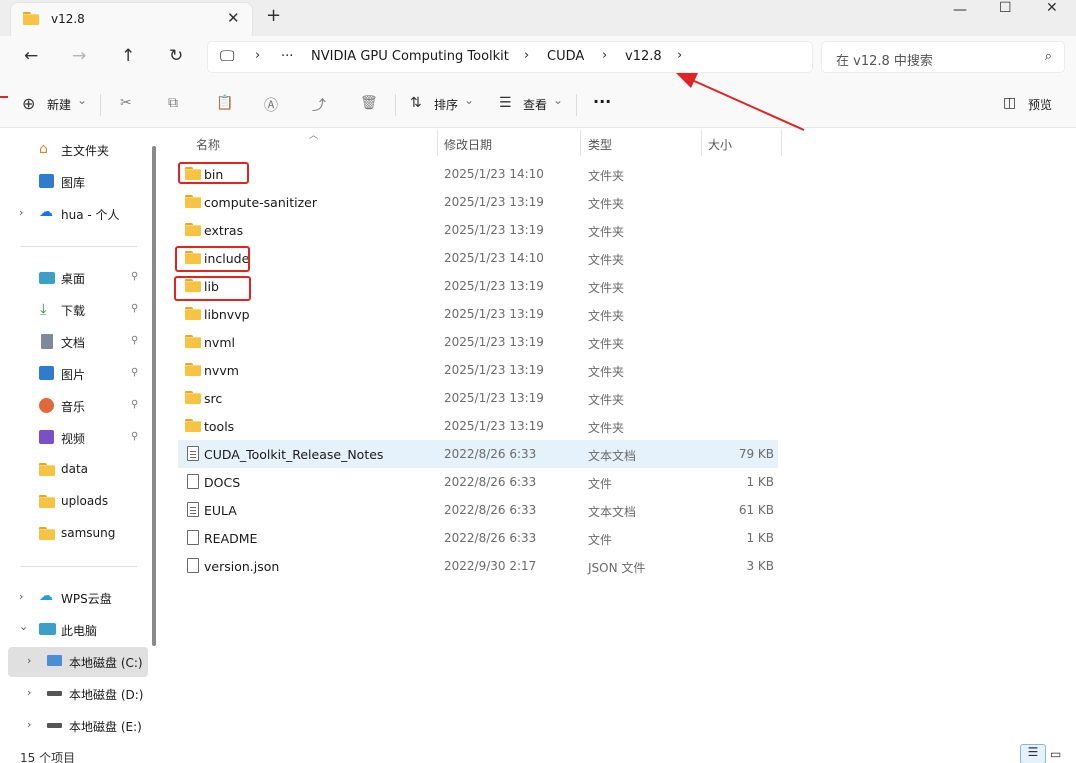 The image size is (1076, 763). What do you see at coordinates (446, 104) in the screenshot?
I see `sort-button: 排序` at bounding box center [446, 104].